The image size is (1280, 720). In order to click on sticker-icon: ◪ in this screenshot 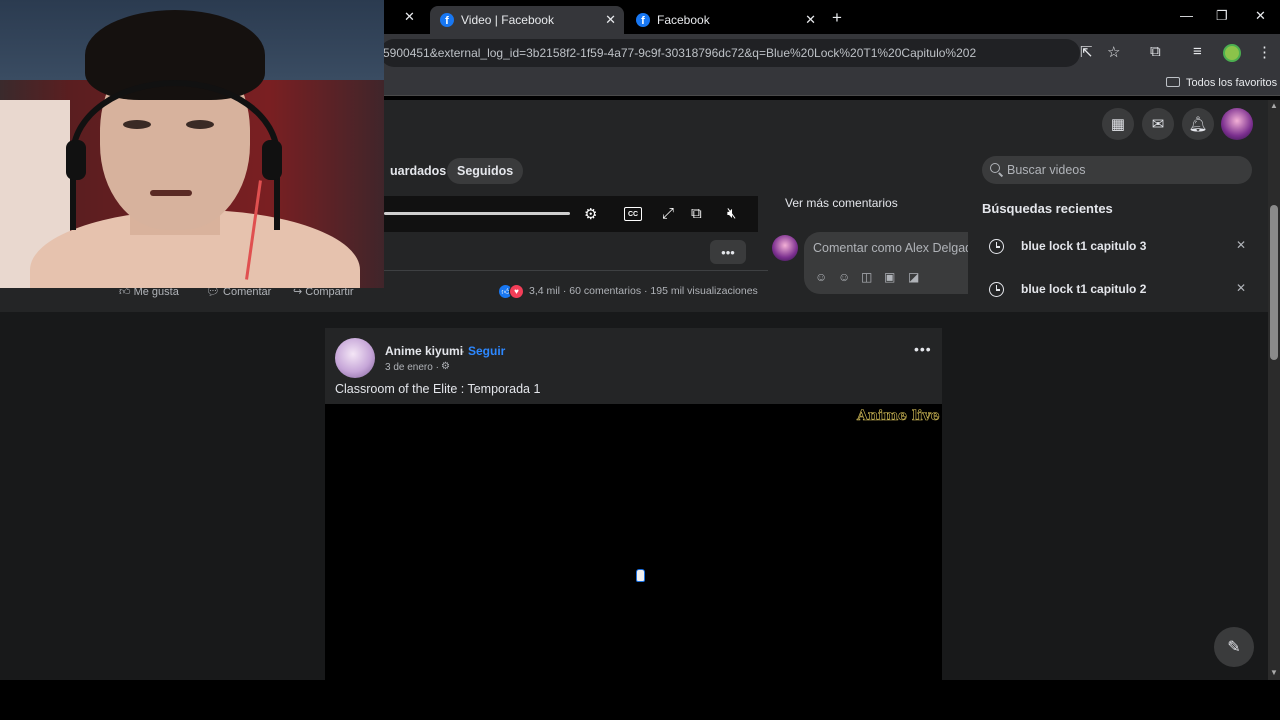, I will do `click(913, 277)`.